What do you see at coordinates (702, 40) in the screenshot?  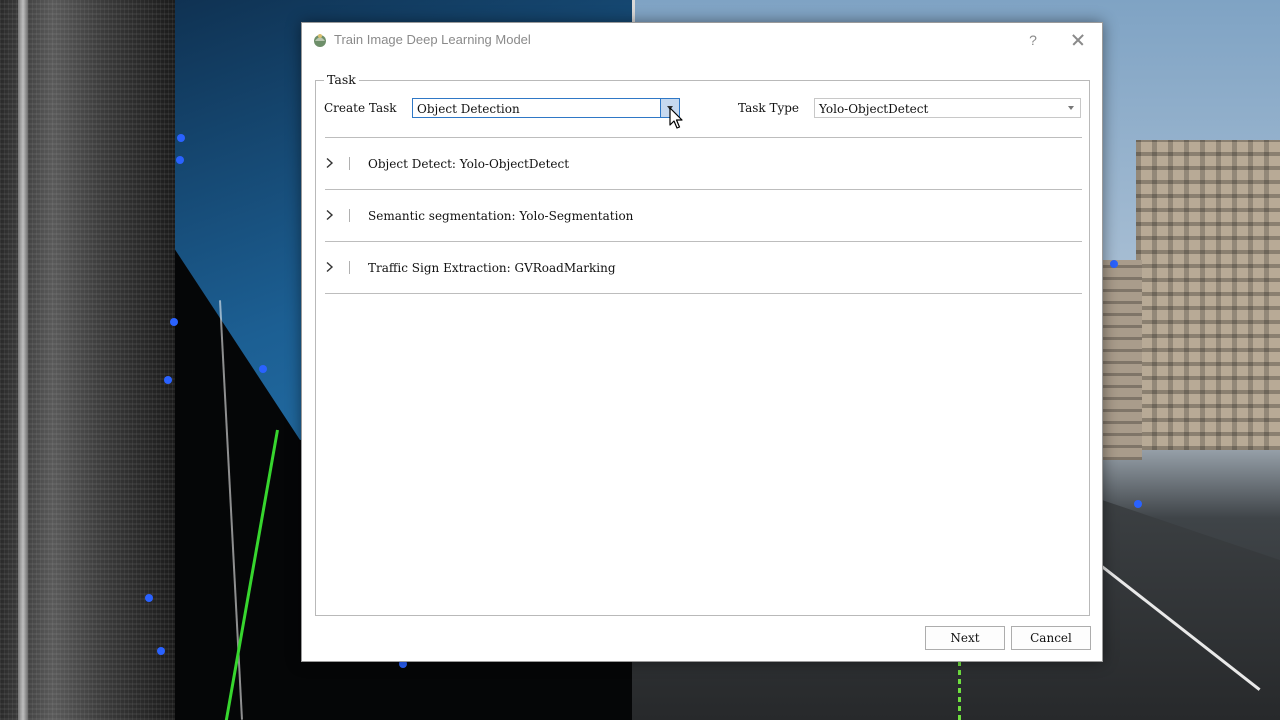 I see `dialog-titlebar: Train Image Deep Learning Model ?` at bounding box center [702, 40].